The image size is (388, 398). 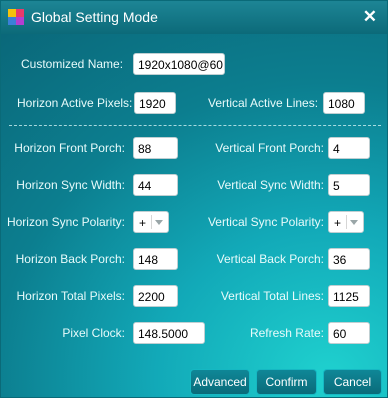 What do you see at coordinates (349, 148) in the screenshot?
I see `v-front-porch-input: 4` at bounding box center [349, 148].